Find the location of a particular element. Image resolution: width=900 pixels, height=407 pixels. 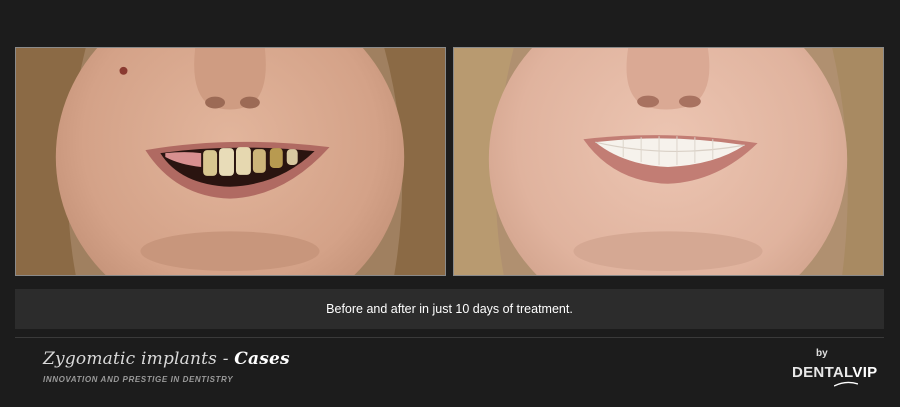

footer-divider is located at coordinates (449, 337).